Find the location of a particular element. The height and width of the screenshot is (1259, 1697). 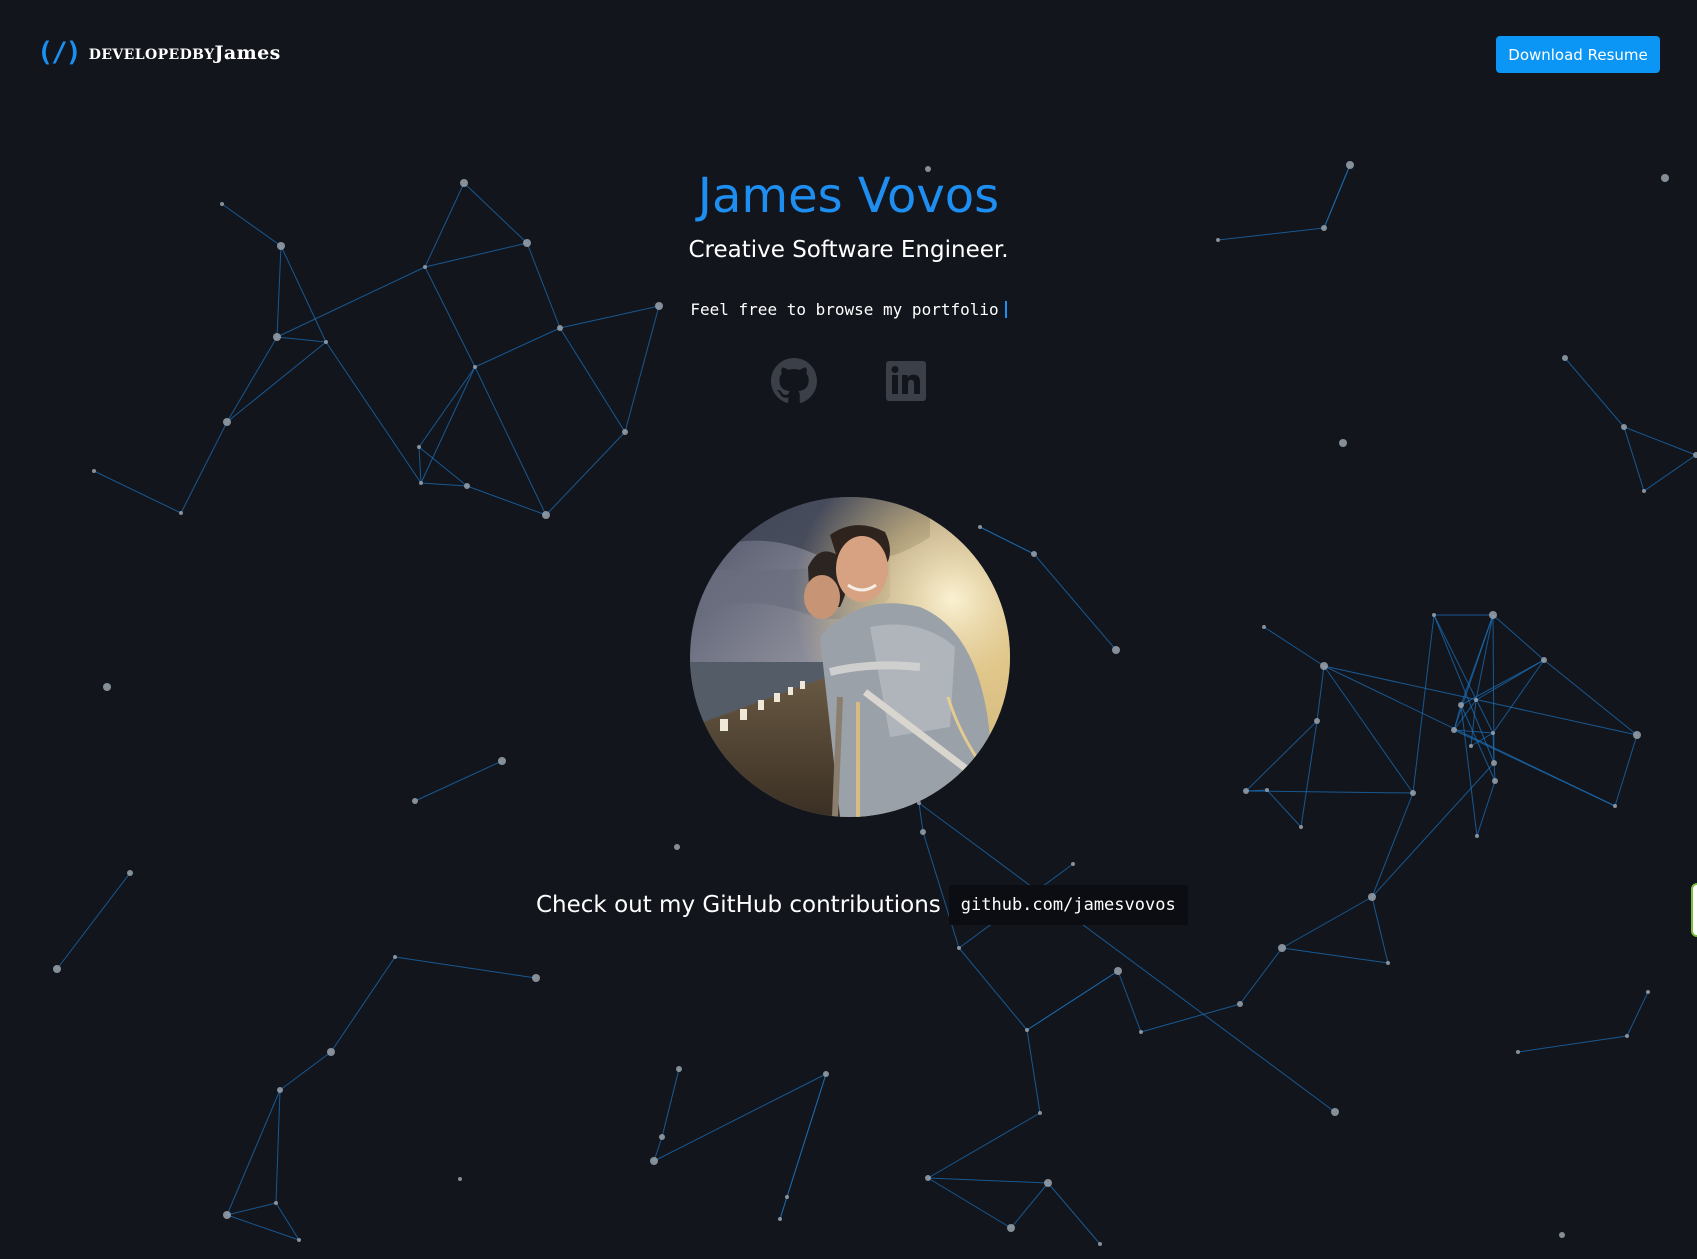

github-icon is located at coordinates (794, 380).